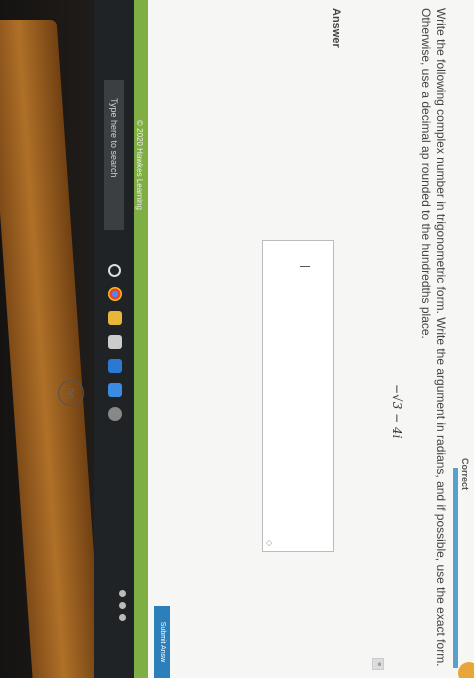 The height and width of the screenshot is (678, 474). I want to click on help-badge, so click(466, 670).